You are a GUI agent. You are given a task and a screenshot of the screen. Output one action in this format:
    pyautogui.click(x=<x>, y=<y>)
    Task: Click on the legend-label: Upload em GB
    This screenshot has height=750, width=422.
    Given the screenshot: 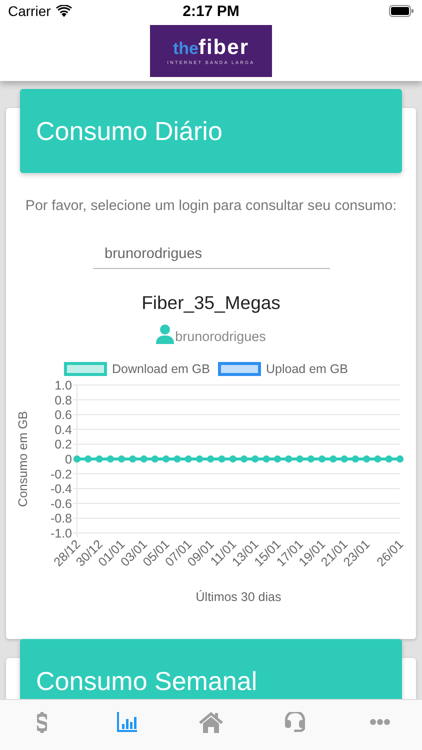 What is the action you would take?
    pyautogui.click(x=307, y=369)
    